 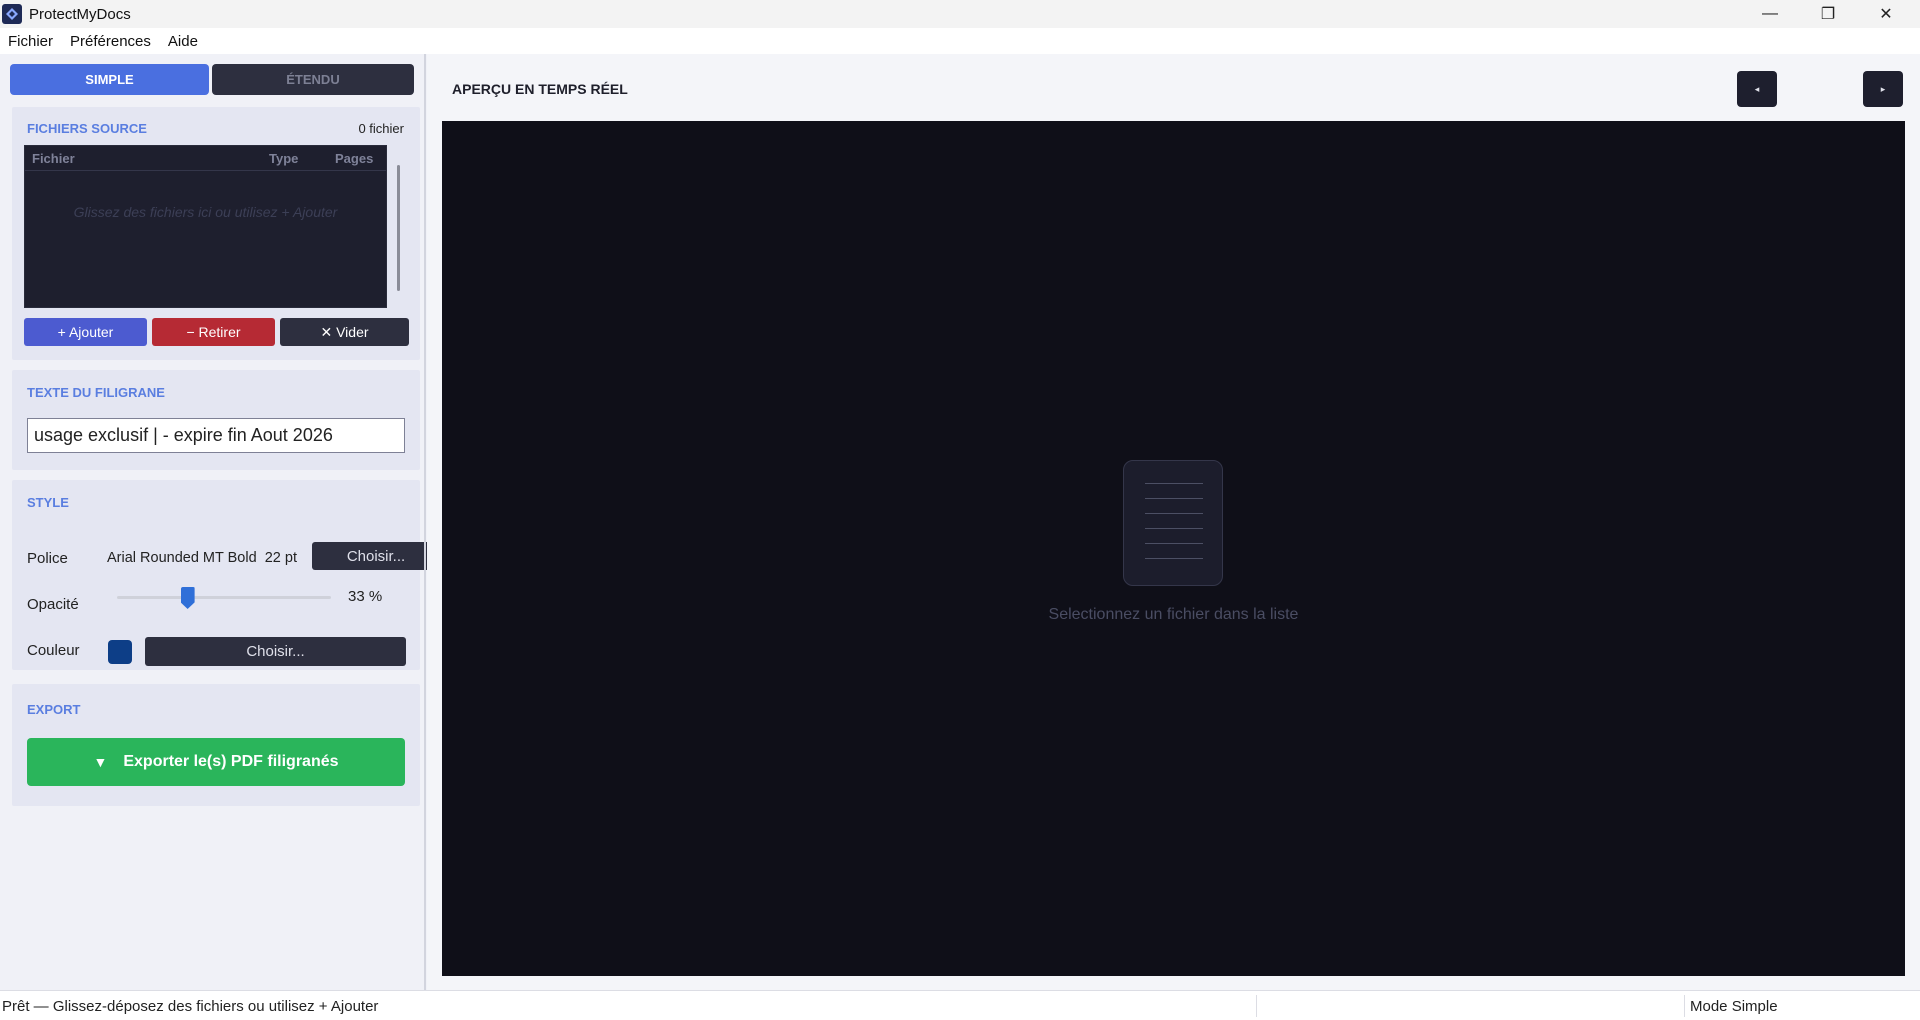 I want to click on file-list-header: Fichier Type Pages, so click(x=205, y=158).